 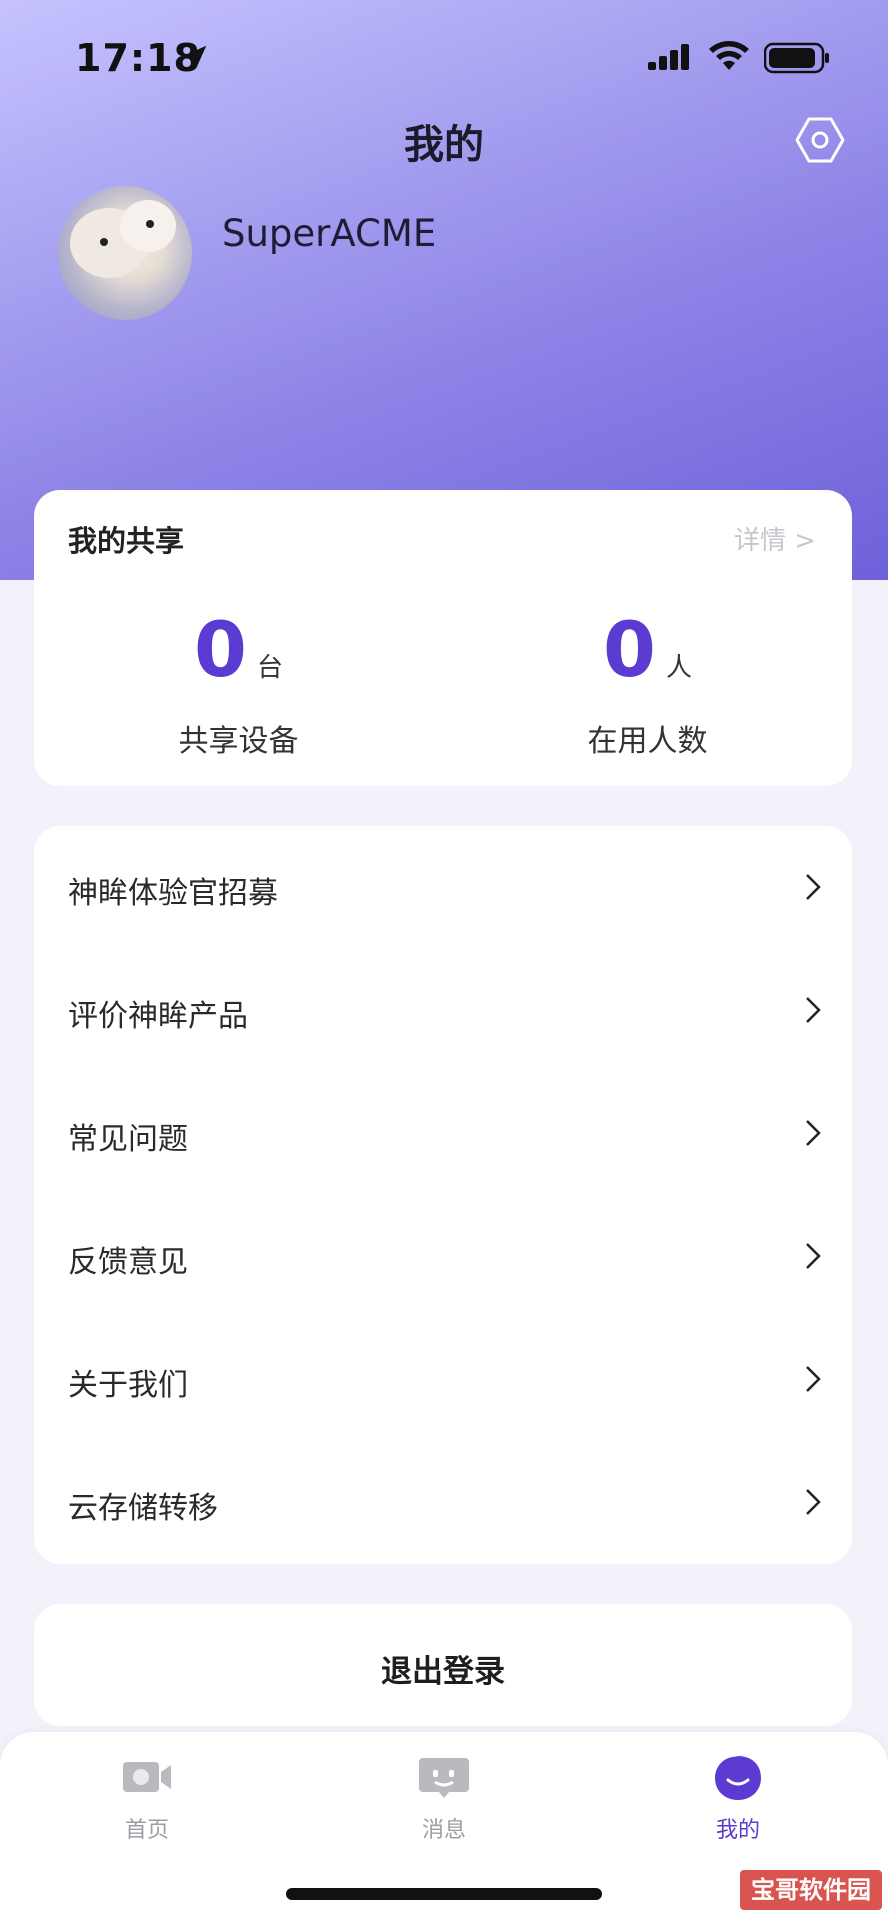 I want to click on my-share-card: 我的共享 详情 > 0台 共享设备 0人 在用人数, so click(x=443, y=638).